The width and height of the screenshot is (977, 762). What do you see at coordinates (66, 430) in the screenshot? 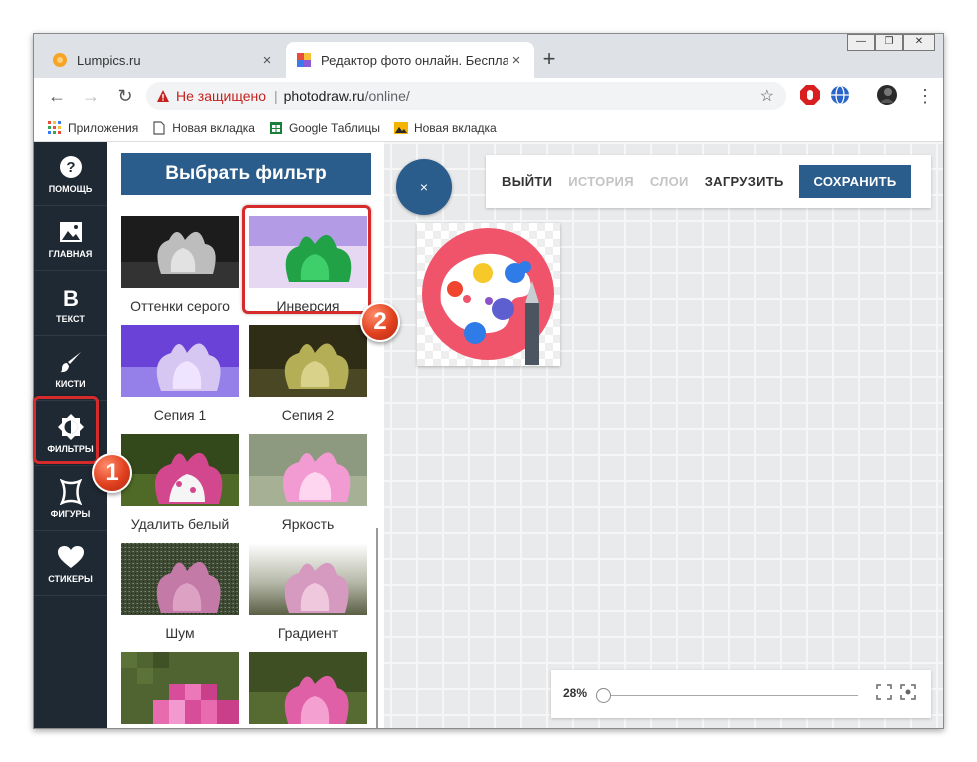
I see `highlight-filters` at bounding box center [66, 430].